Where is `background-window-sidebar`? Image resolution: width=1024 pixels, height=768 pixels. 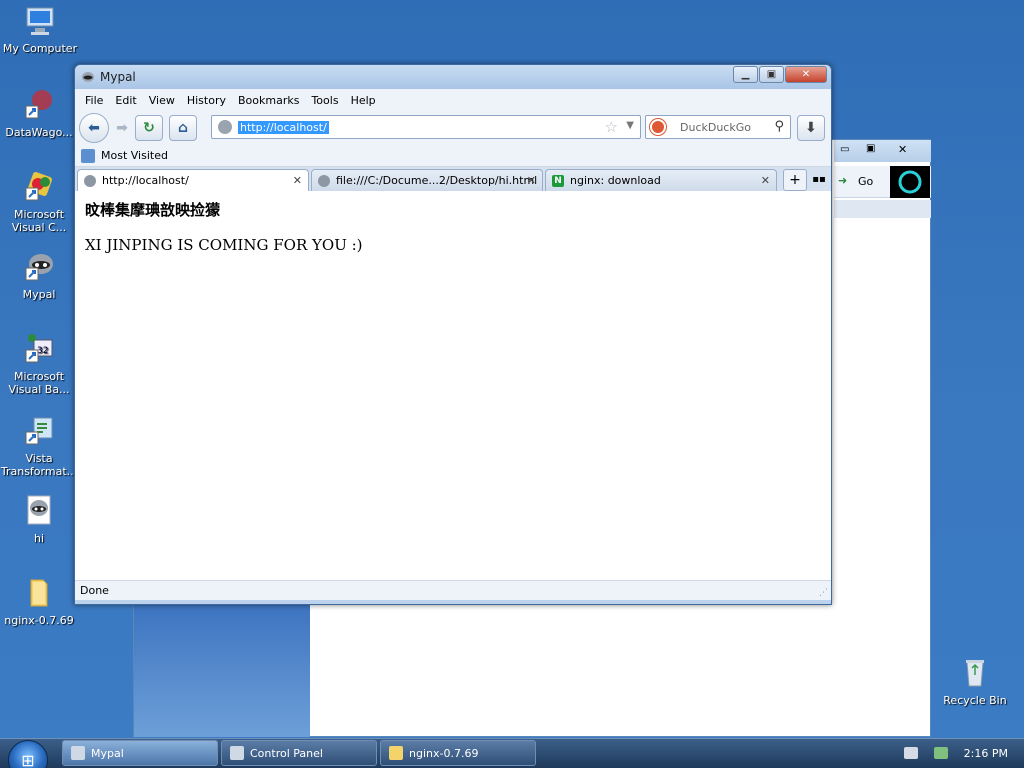 background-window-sidebar is located at coordinates (222, 671).